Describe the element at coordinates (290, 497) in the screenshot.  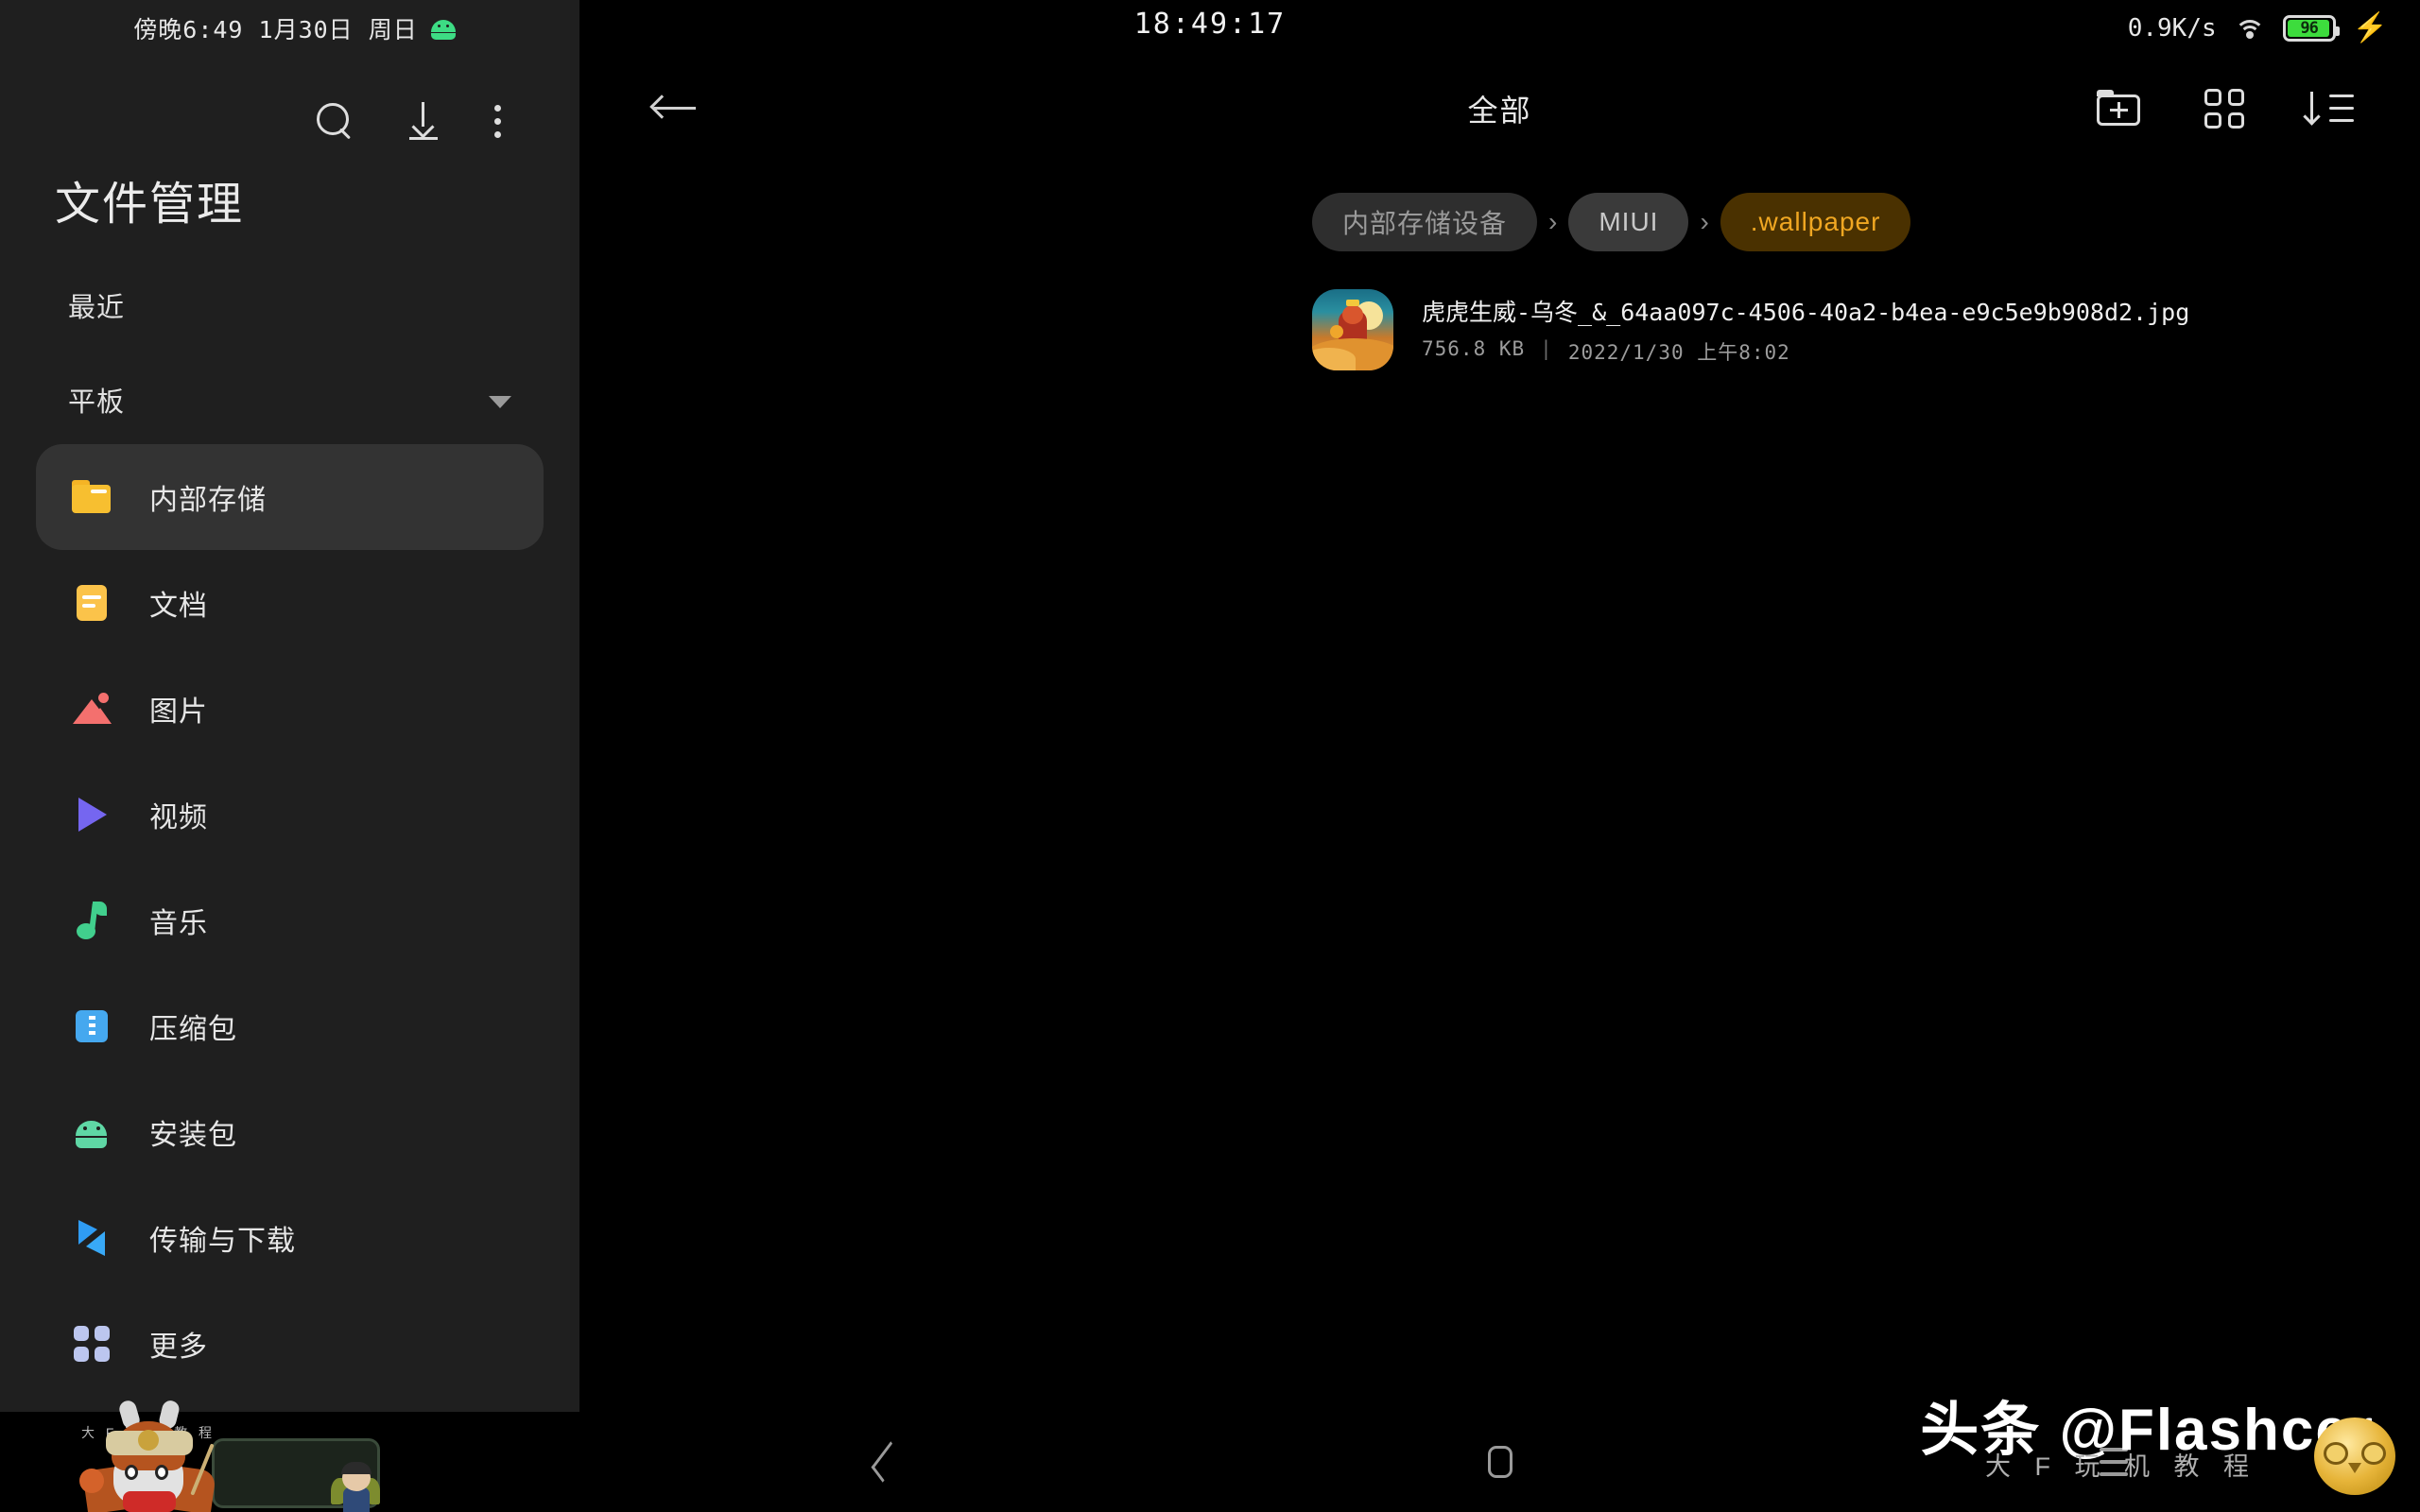
I see `sidebar-item-internal-storage: 内部存储` at that location.